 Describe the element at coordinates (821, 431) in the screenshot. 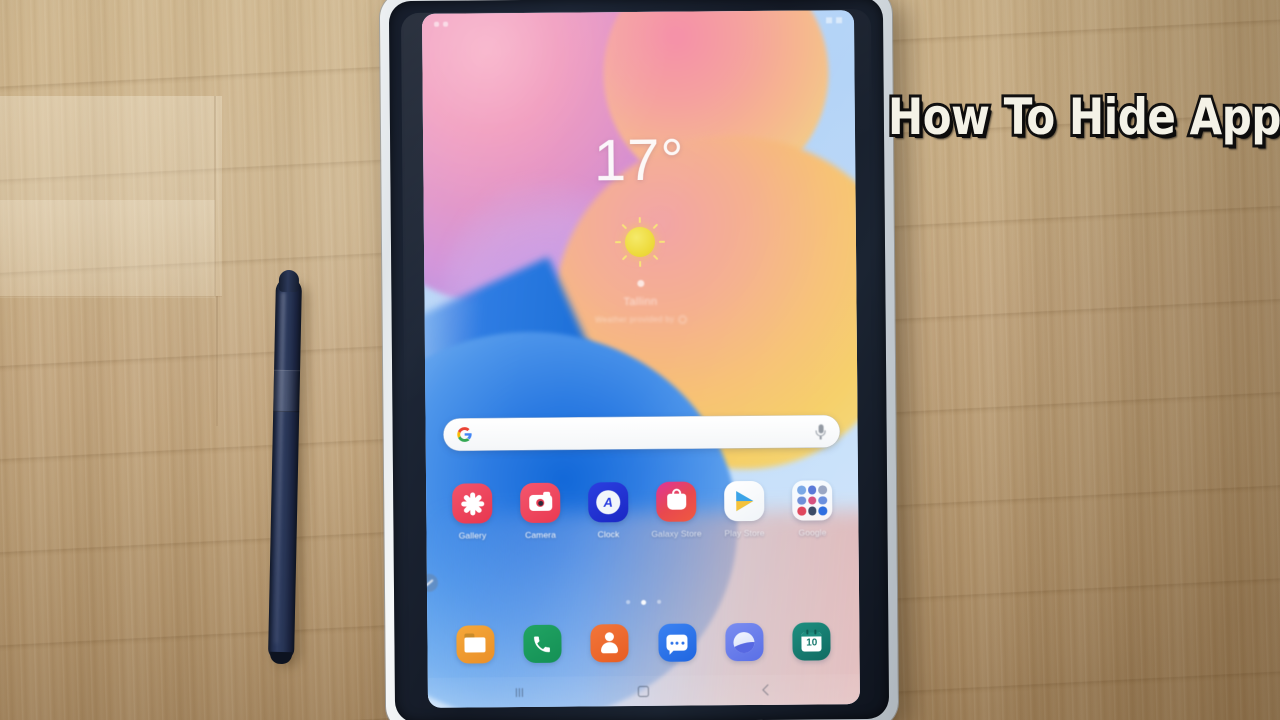

I see `microphone-icon` at that location.